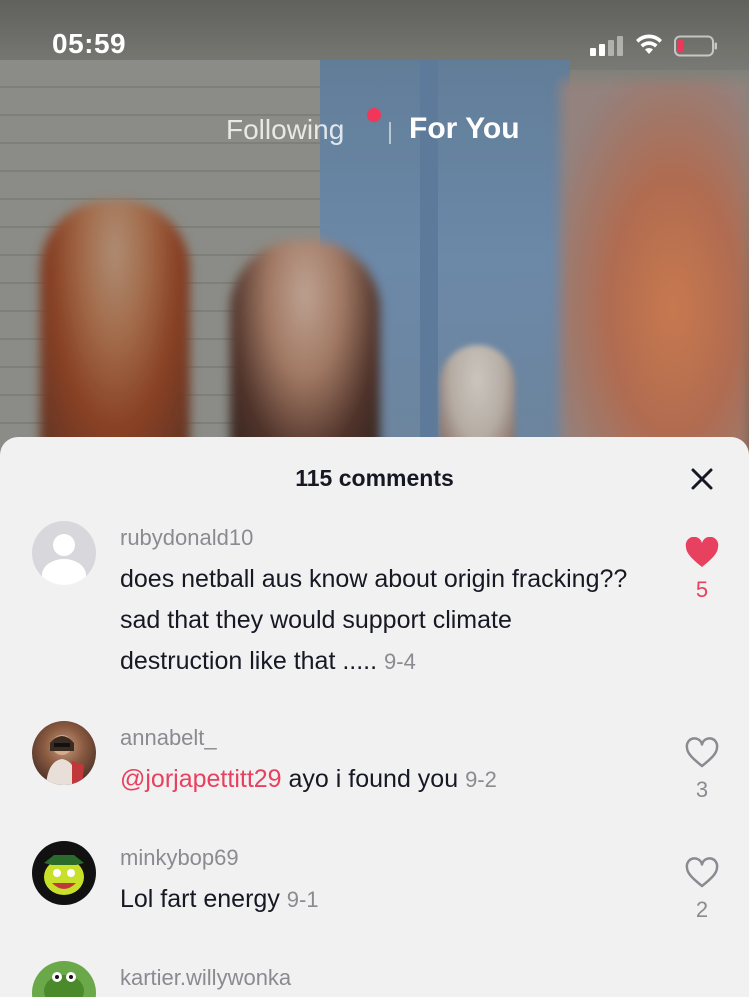  I want to click on heart-filled-icon, so click(702, 553).